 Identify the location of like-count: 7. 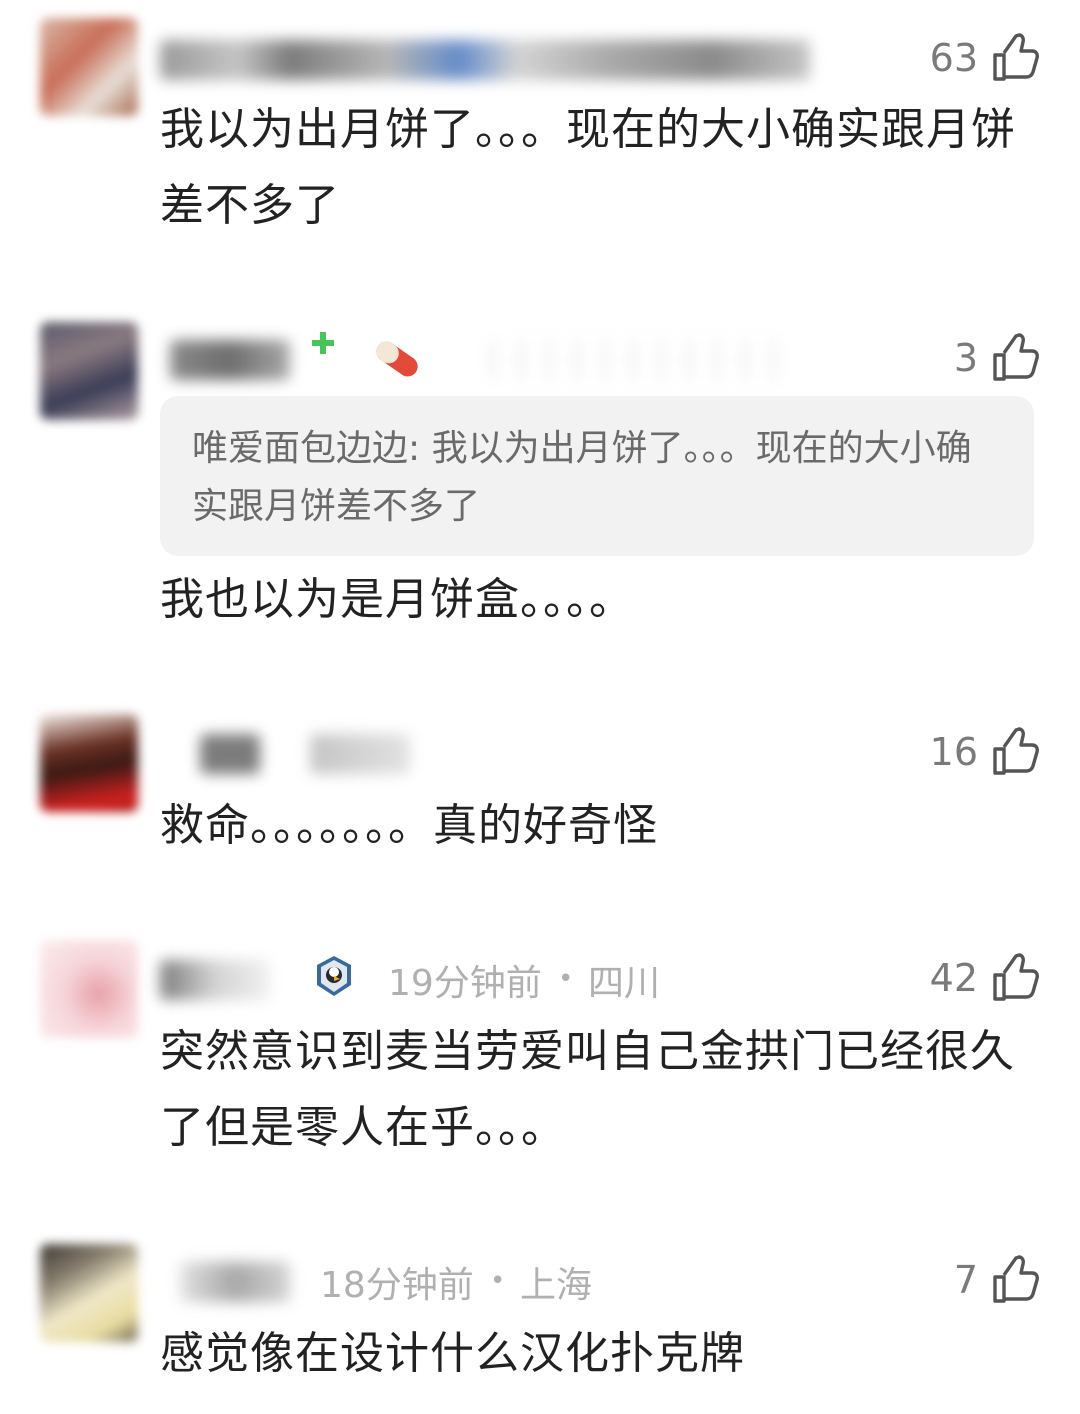
(965, 1280).